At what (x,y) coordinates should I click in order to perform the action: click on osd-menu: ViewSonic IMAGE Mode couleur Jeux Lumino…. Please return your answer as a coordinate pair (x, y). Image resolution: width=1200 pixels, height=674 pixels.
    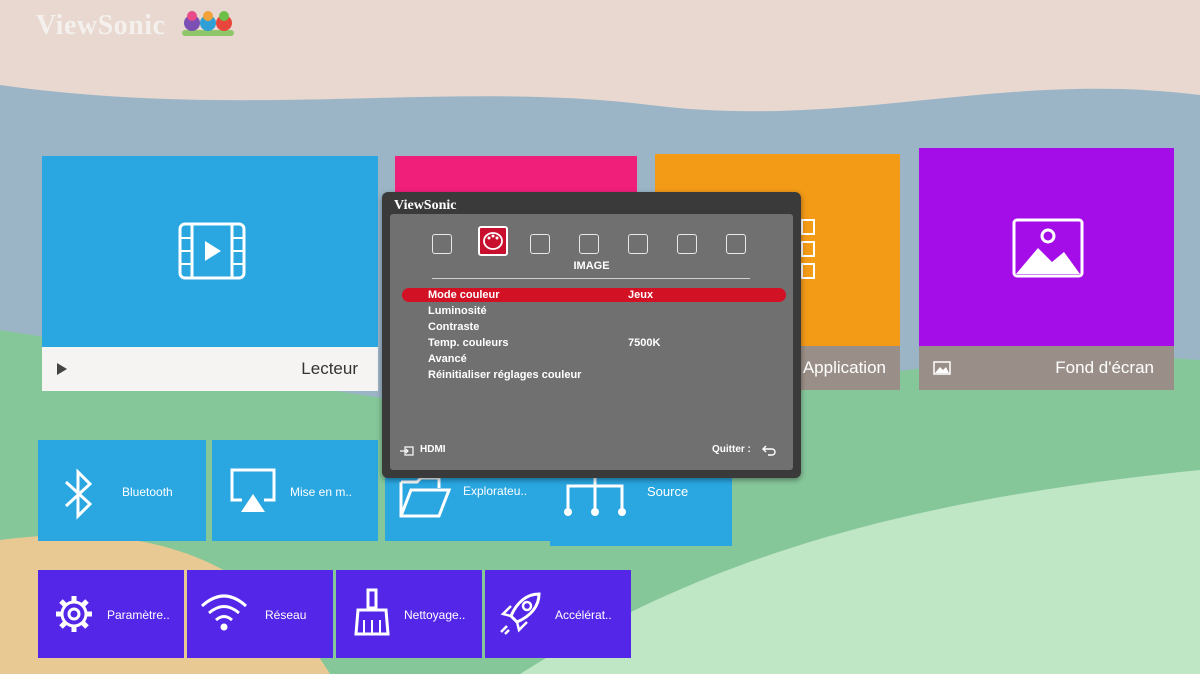
    Looking at the image, I should click on (591, 335).